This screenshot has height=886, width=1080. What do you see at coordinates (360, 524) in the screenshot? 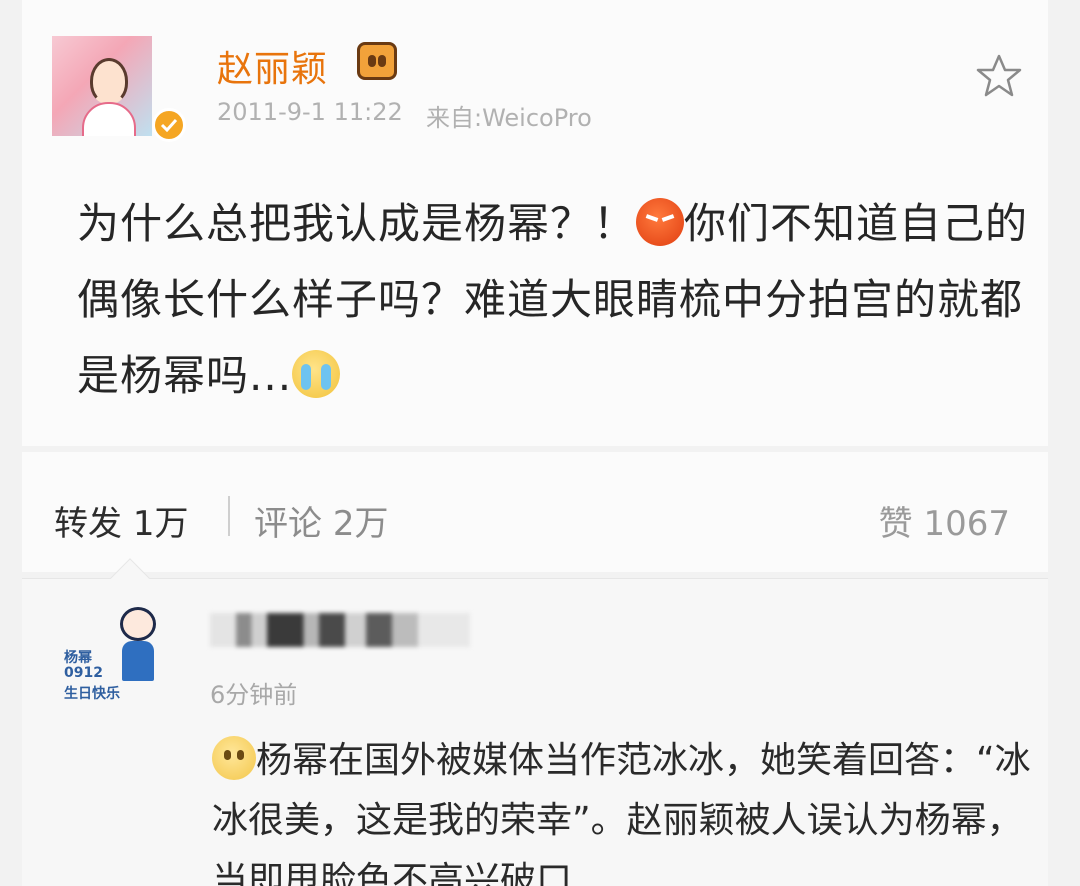
I see `comment-count: 2万` at bounding box center [360, 524].